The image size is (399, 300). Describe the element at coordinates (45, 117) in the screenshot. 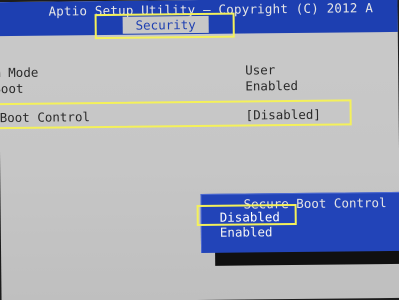

I see `setting-label-boot-control: Boot Control` at that location.